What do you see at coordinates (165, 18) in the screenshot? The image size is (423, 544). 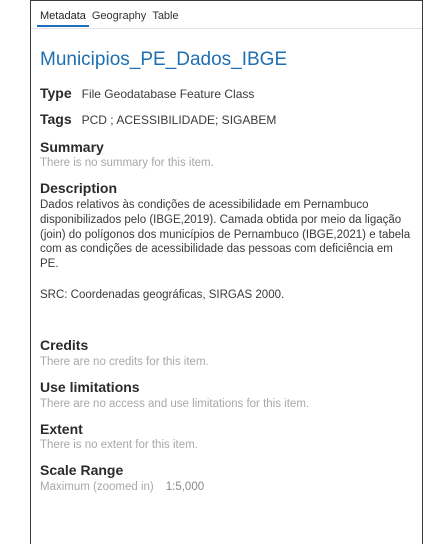 I see `tab-table: Table` at bounding box center [165, 18].